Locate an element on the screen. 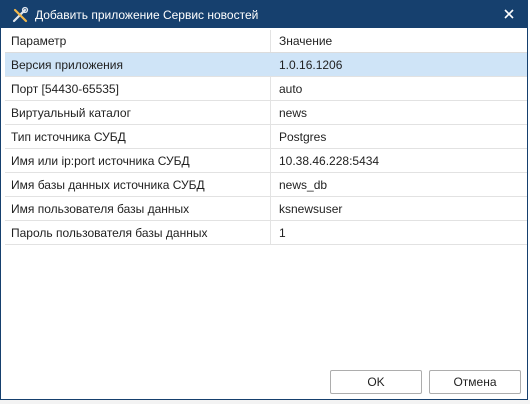 The height and width of the screenshot is (404, 530). param-cell: Виртуальный каталог is located at coordinates (138, 112).